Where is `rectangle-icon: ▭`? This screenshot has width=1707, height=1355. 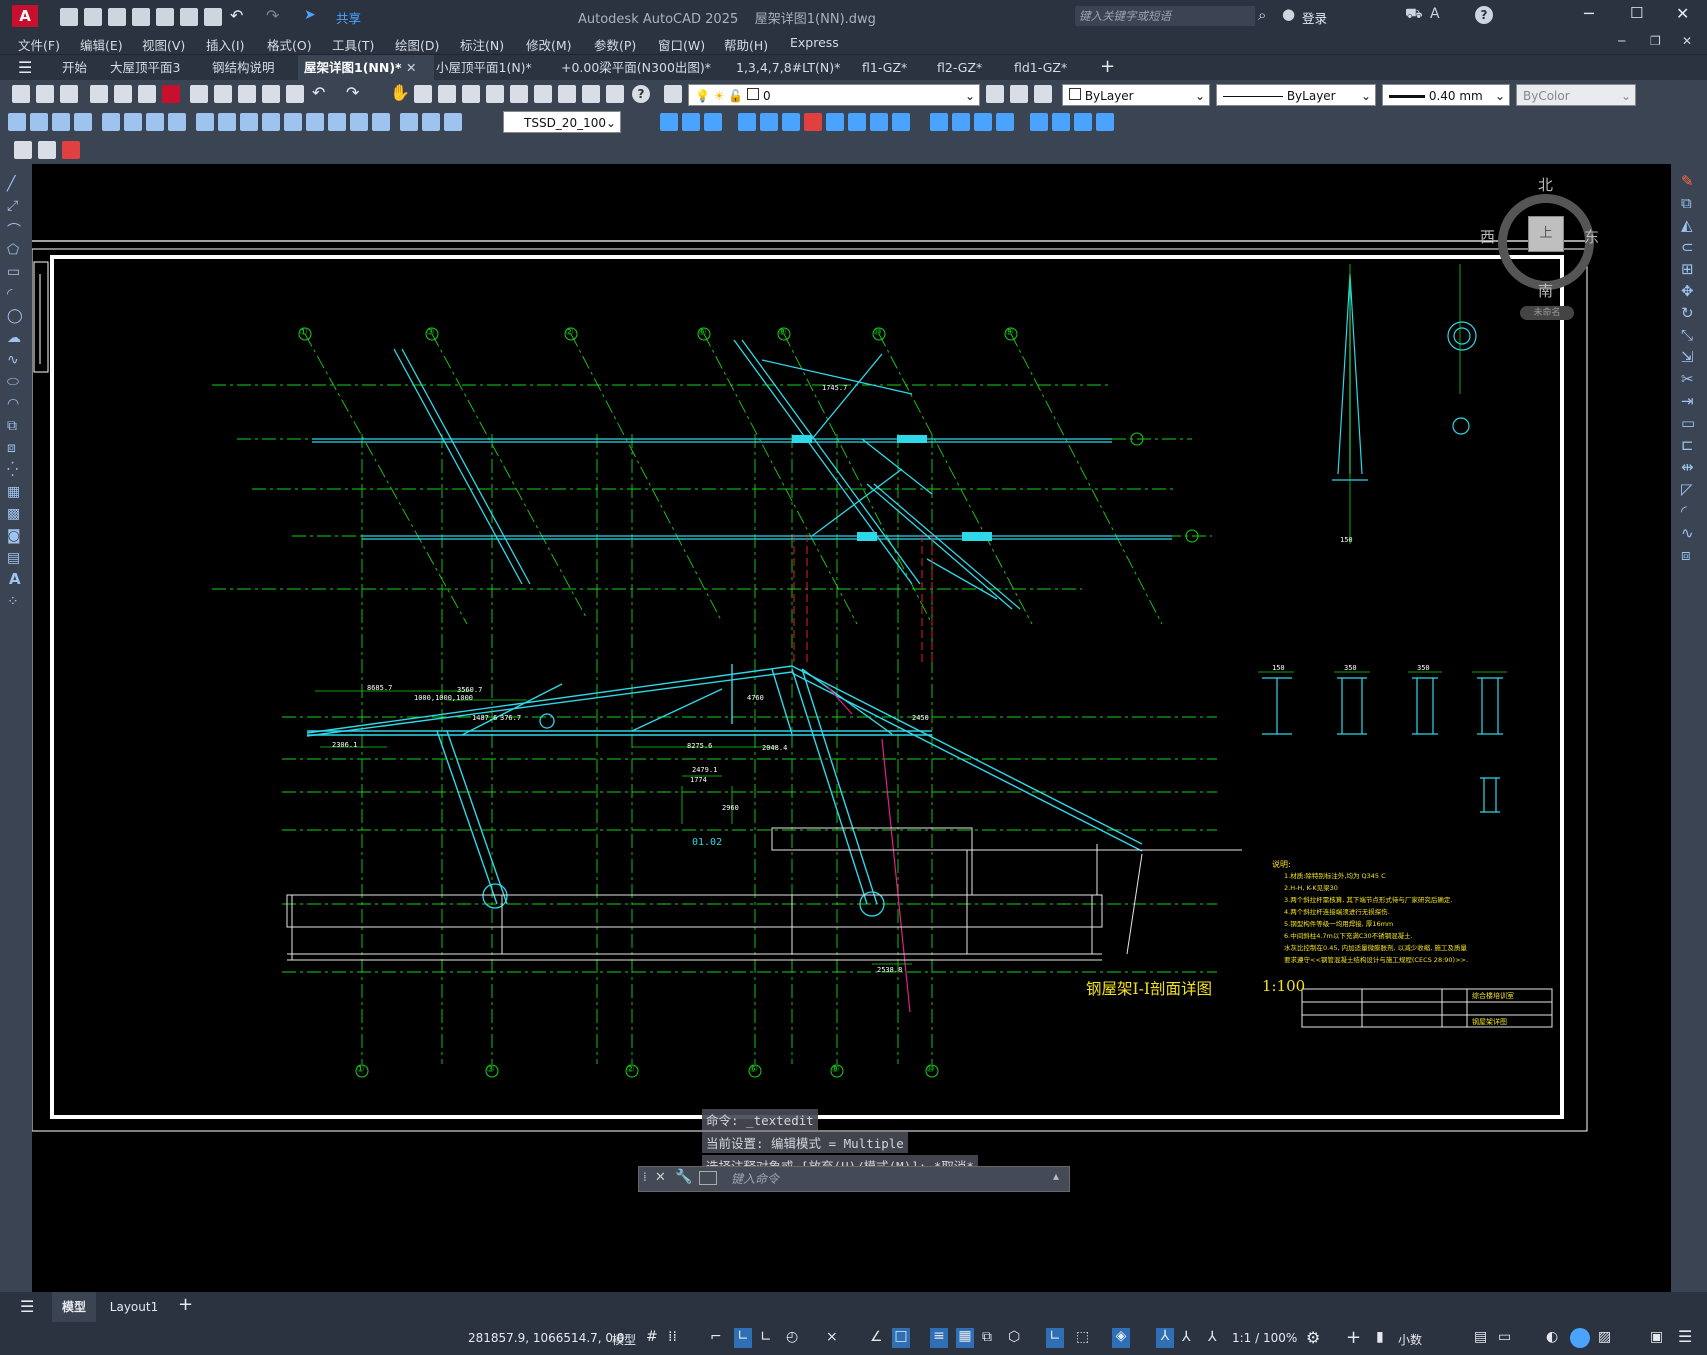
rectangle-icon: ▭ is located at coordinates (13, 272).